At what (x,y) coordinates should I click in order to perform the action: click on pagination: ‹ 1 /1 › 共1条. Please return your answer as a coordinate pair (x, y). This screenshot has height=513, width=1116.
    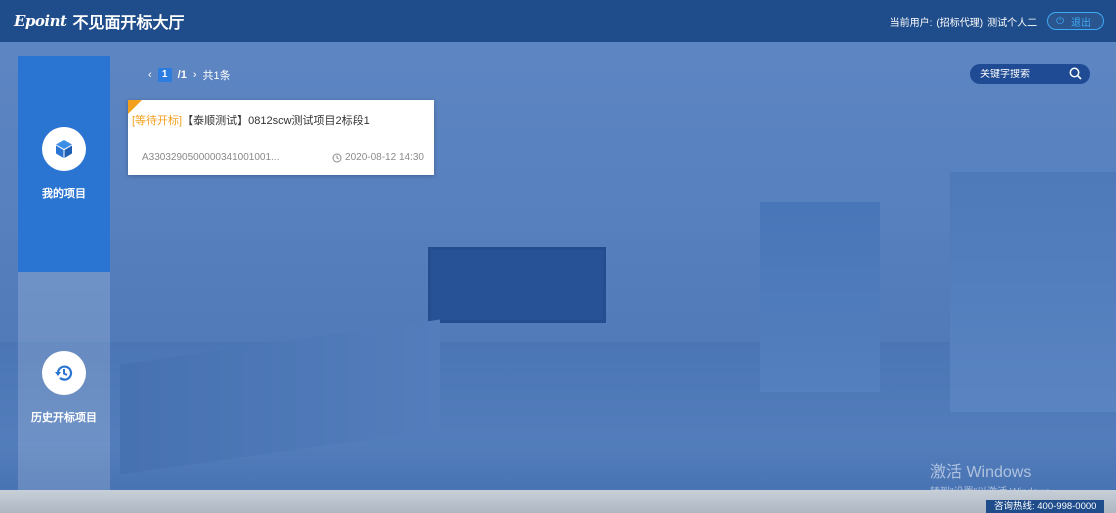
    Looking at the image, I should click on (189, 75).